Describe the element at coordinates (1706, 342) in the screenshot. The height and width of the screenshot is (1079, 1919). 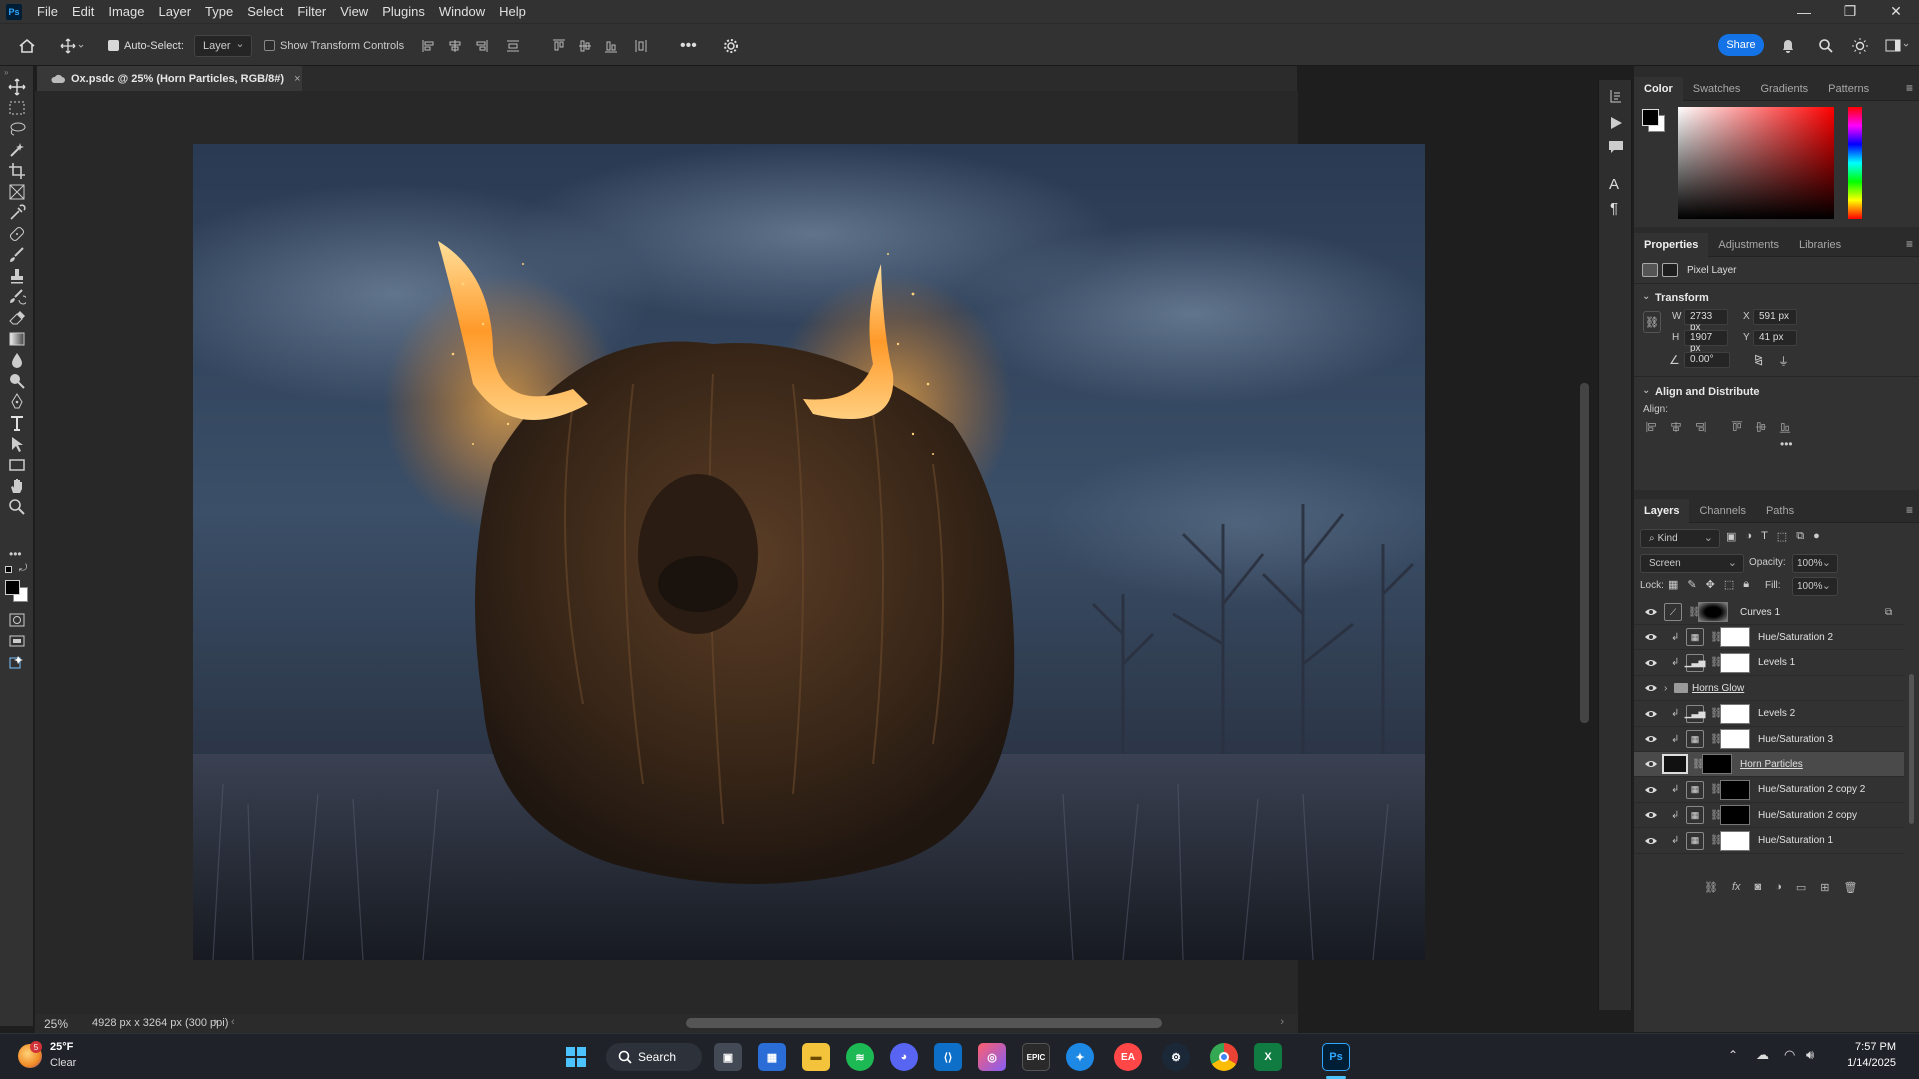
I see `height-field: 1907 px` at that location.